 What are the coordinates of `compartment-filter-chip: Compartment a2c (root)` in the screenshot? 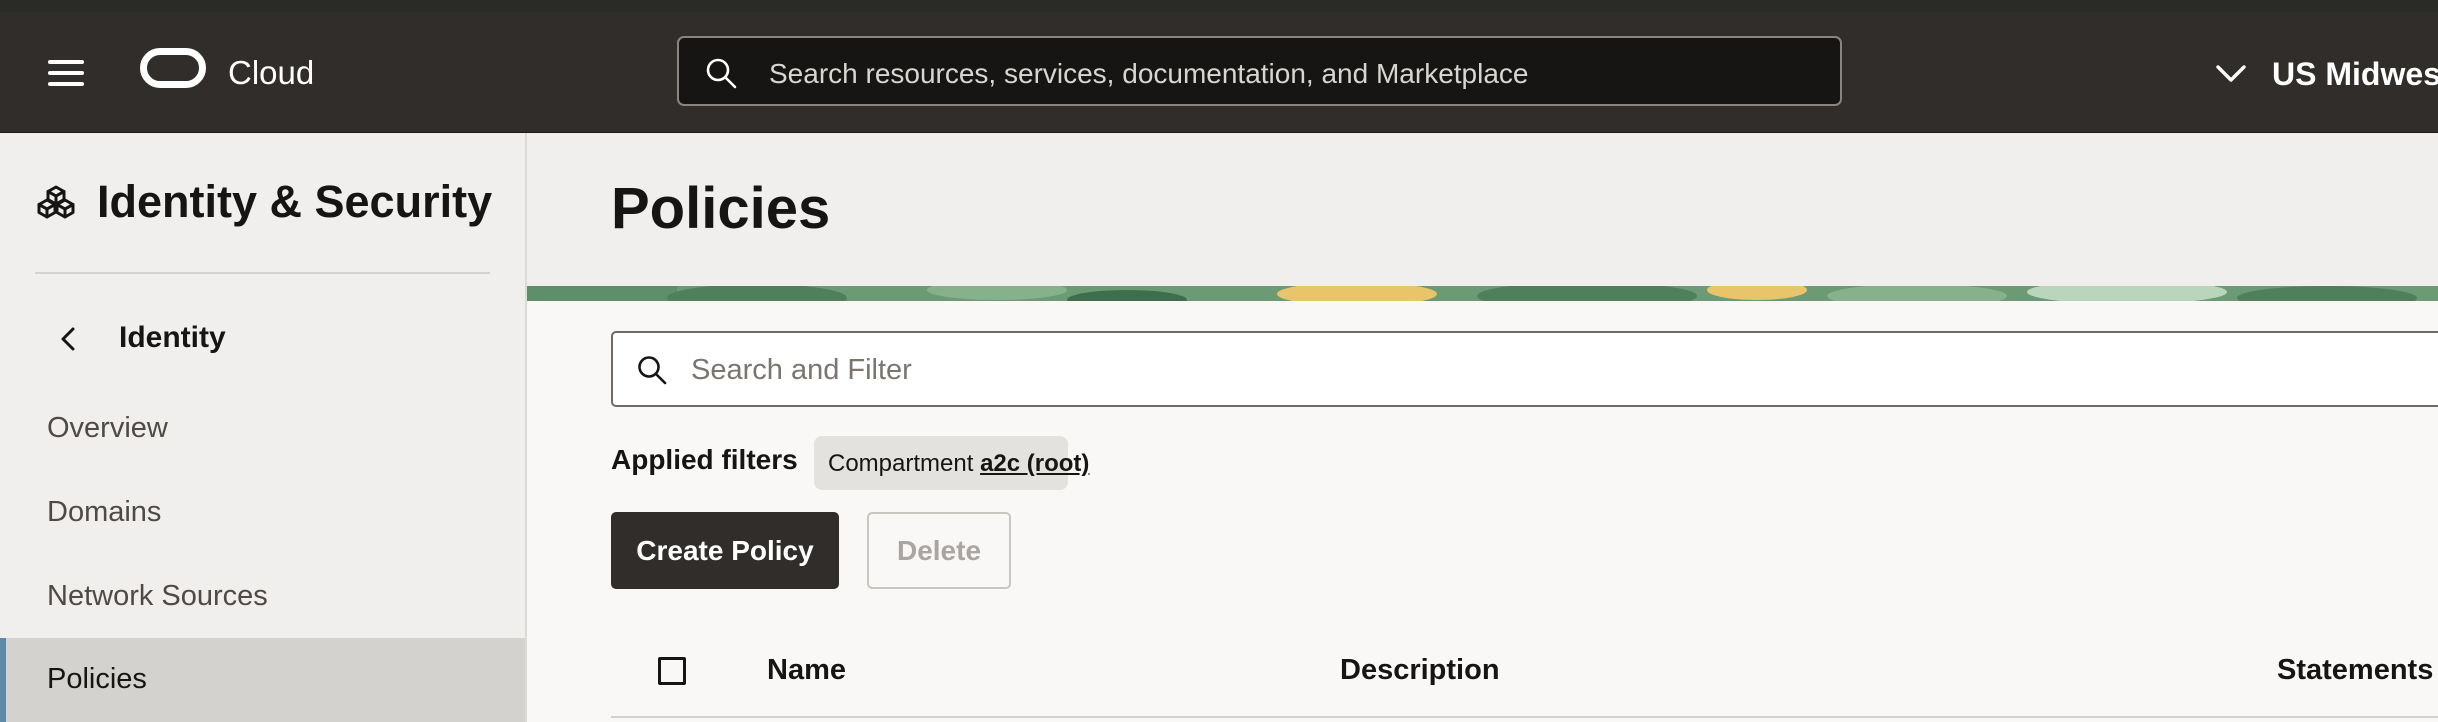 It's located at (951, 463).